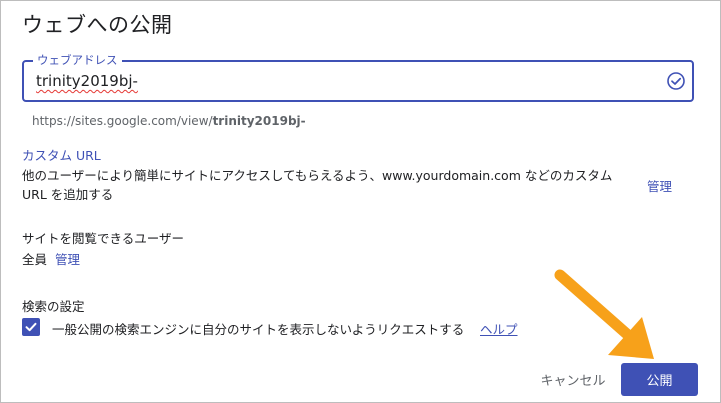 This screenshot has width=721, height=403. I want to click on hide-from-search-label: 一般公開の検索エンジンに自分のサイトを表示しないようリクエストする, so click(258, 329).